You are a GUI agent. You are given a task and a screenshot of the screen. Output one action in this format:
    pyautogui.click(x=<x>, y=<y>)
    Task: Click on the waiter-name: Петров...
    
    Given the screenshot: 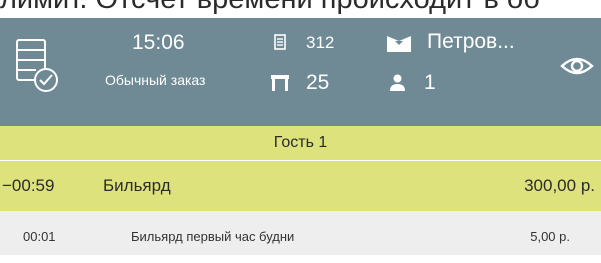 What is the action you would take?
    pyautogui.click(x=471, y=42)
    